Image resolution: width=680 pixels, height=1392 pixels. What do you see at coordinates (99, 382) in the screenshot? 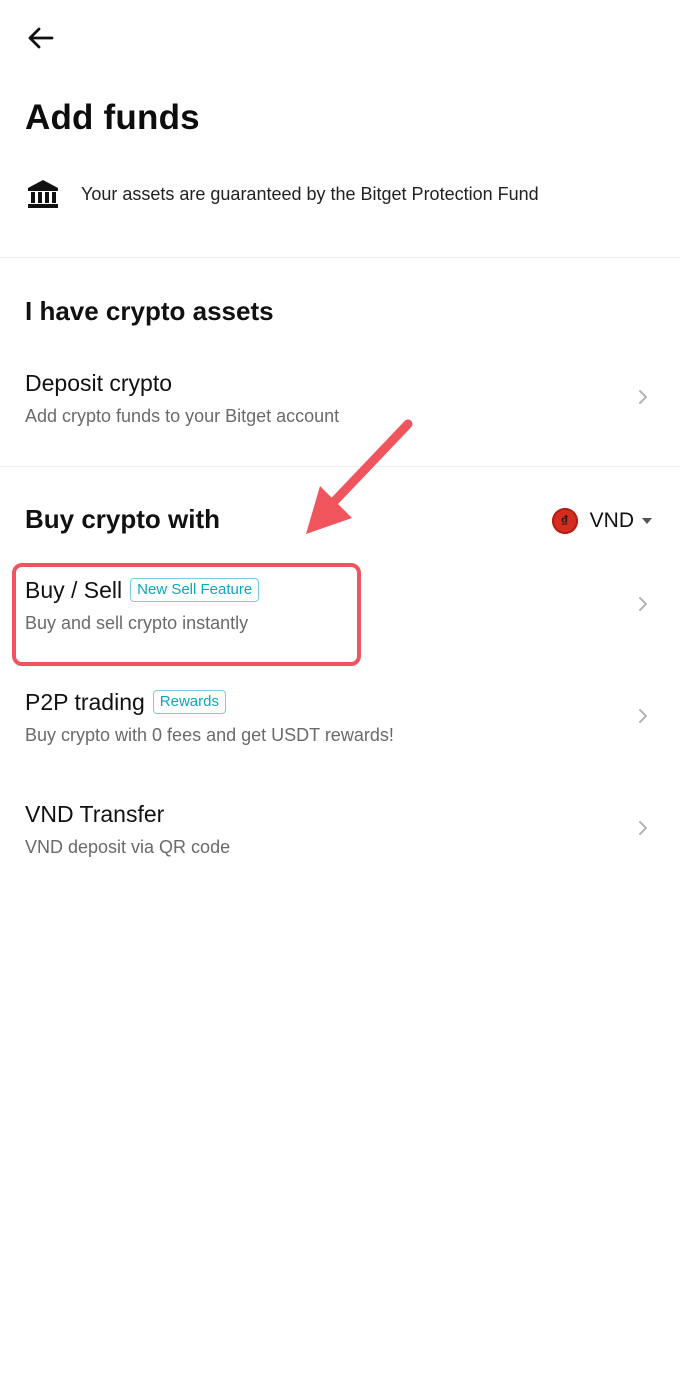
I see `deposit-crypto-title: Deposit crypto` at bounding box center [99, 382].